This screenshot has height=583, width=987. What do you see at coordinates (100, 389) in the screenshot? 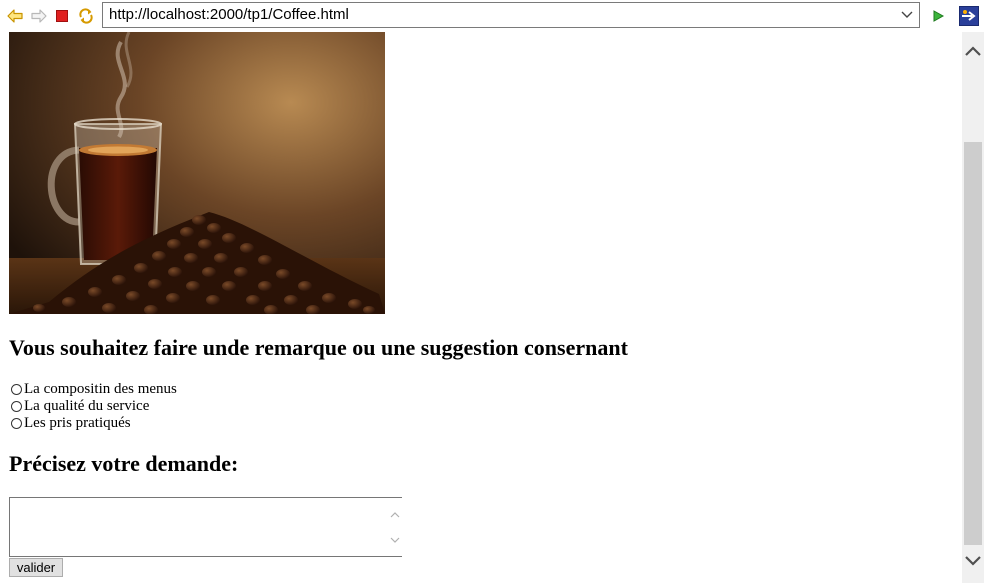
I see `option-label: La compositin des menus` at bounding box center [100, 389].